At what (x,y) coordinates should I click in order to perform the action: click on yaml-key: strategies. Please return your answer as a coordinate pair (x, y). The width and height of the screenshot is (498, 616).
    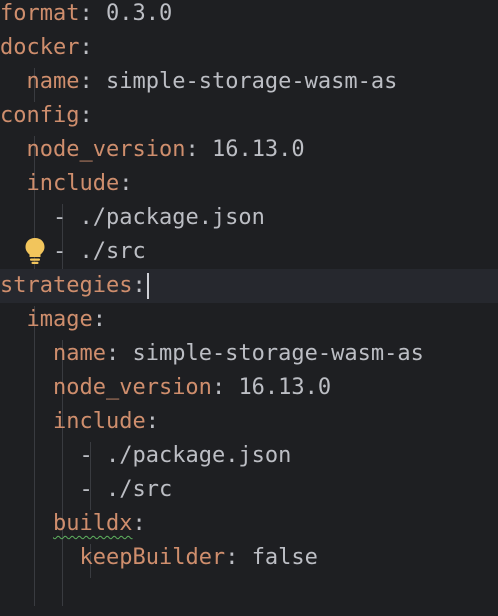
    Looking at the image, I should click on (66, 285).